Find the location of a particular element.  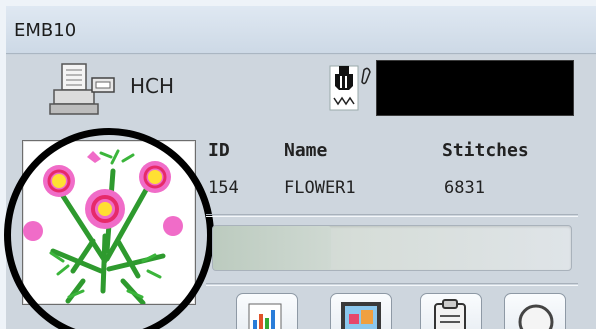

machine-name: HCH is located at coordinates (152, 86).